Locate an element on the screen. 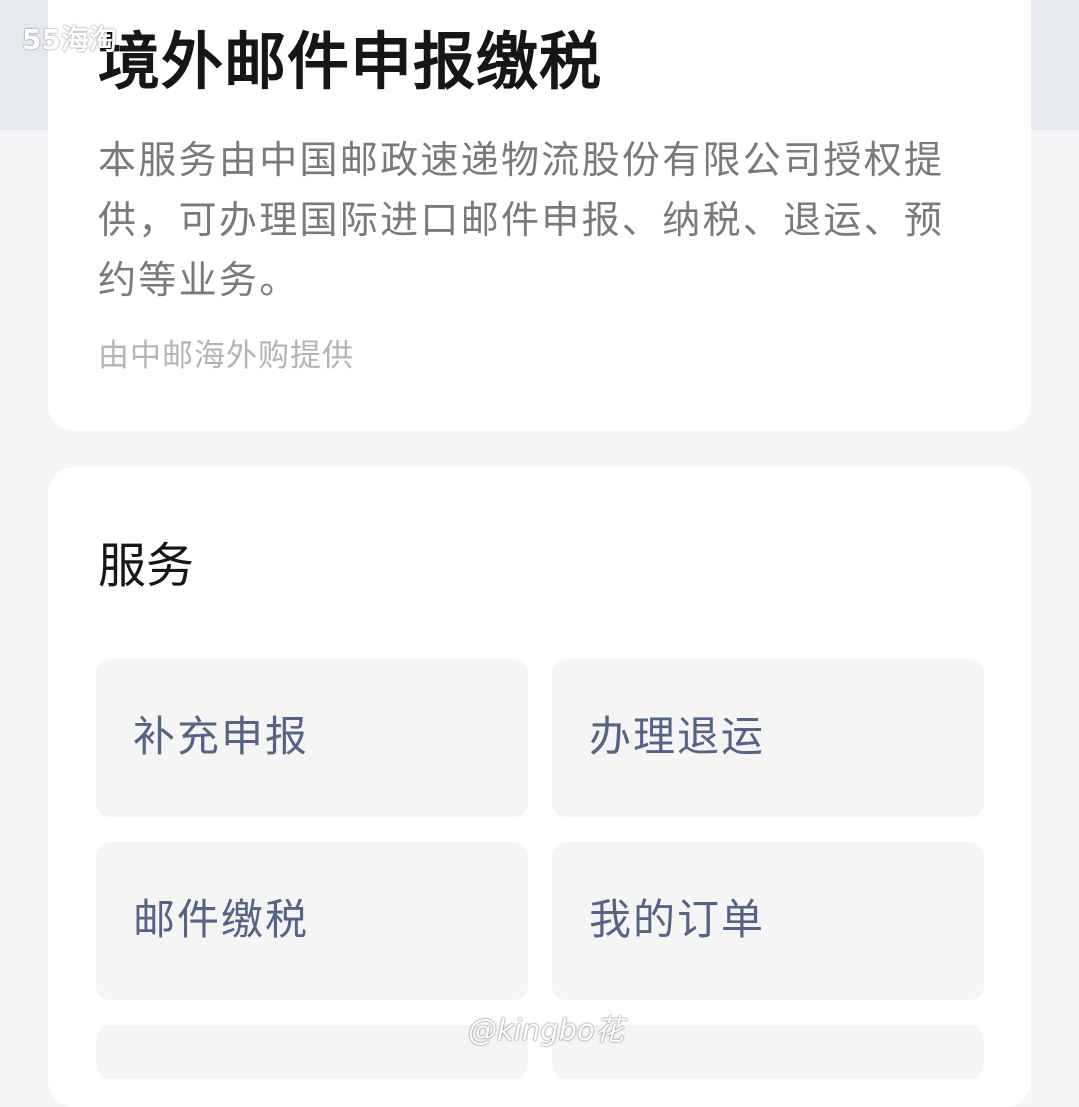  watermark-top: 55海淘 is located at coordinates (69, 39).